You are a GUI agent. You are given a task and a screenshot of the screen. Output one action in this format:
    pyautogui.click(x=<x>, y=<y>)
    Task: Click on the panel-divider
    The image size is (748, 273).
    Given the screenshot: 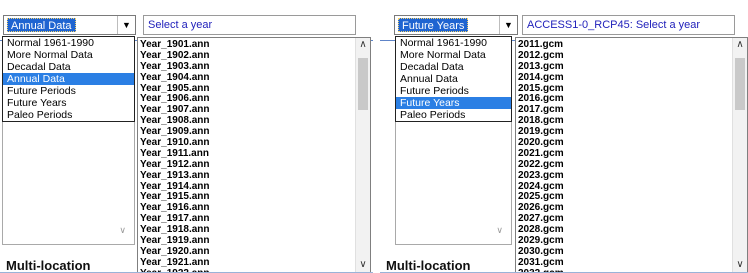 What is the action you would take?
    pyautogui.click(x=376, y=136)
    